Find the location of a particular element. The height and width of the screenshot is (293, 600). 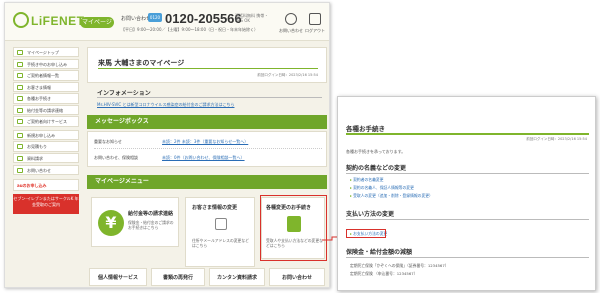

claim-card: ¥ 給付金等の請求連絡 保険金・給付金のご請求のお手続きはこちら is located at coordinates (135, 222).